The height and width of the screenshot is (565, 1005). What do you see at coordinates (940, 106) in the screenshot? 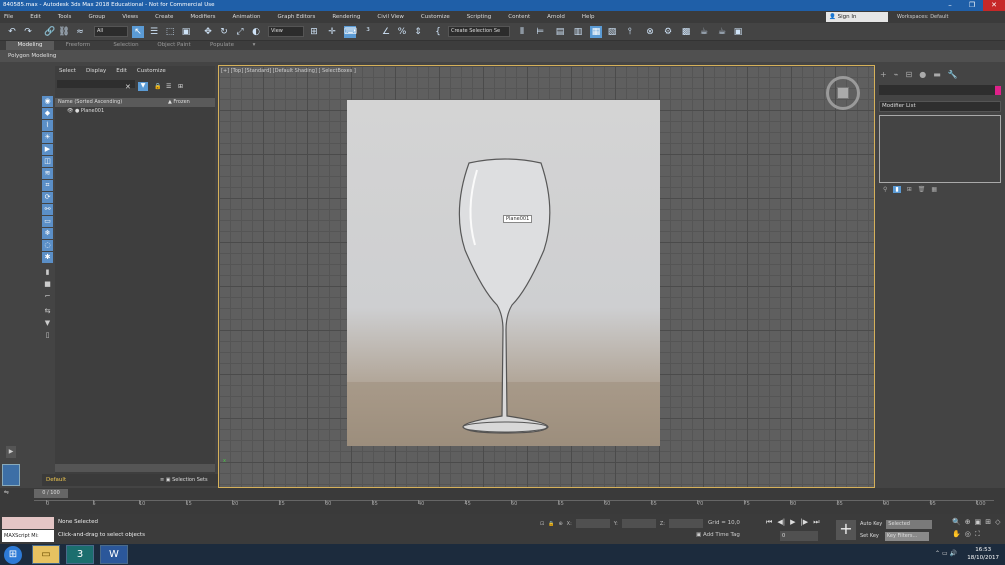
I see `modifier-list-dropdown: Modifier List` at bounding box center [940, 106].